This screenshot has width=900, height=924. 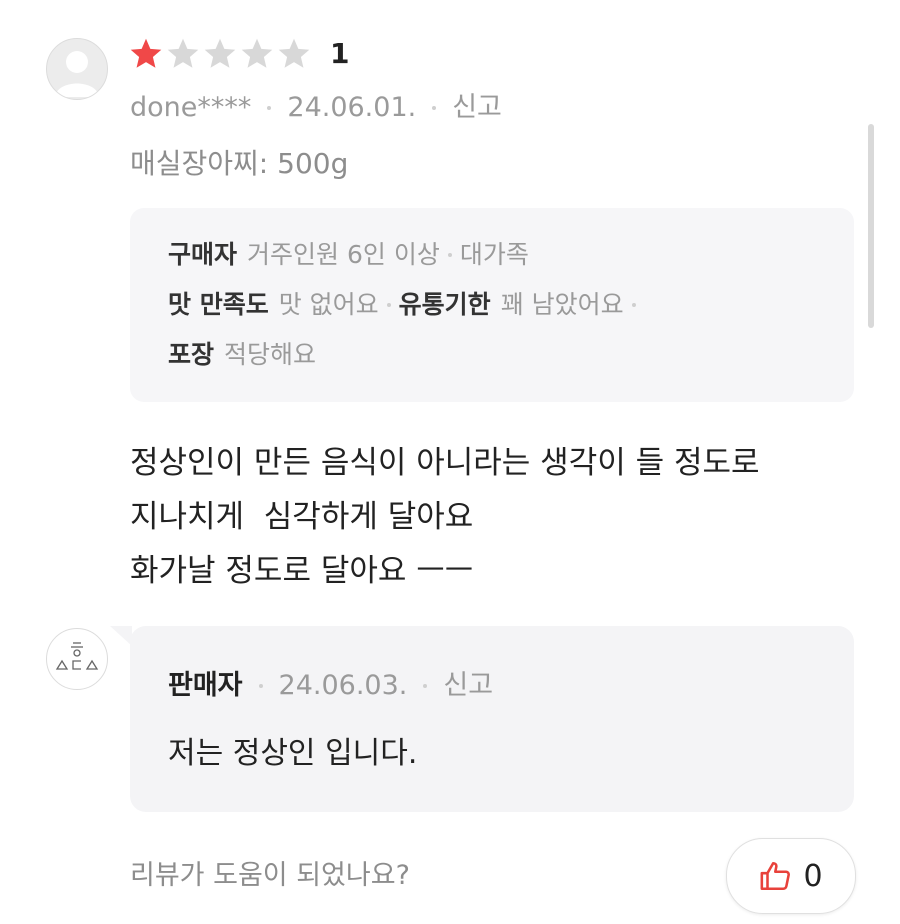 I want to click on survey-value: 적당해요, so click(x=270, y=354).